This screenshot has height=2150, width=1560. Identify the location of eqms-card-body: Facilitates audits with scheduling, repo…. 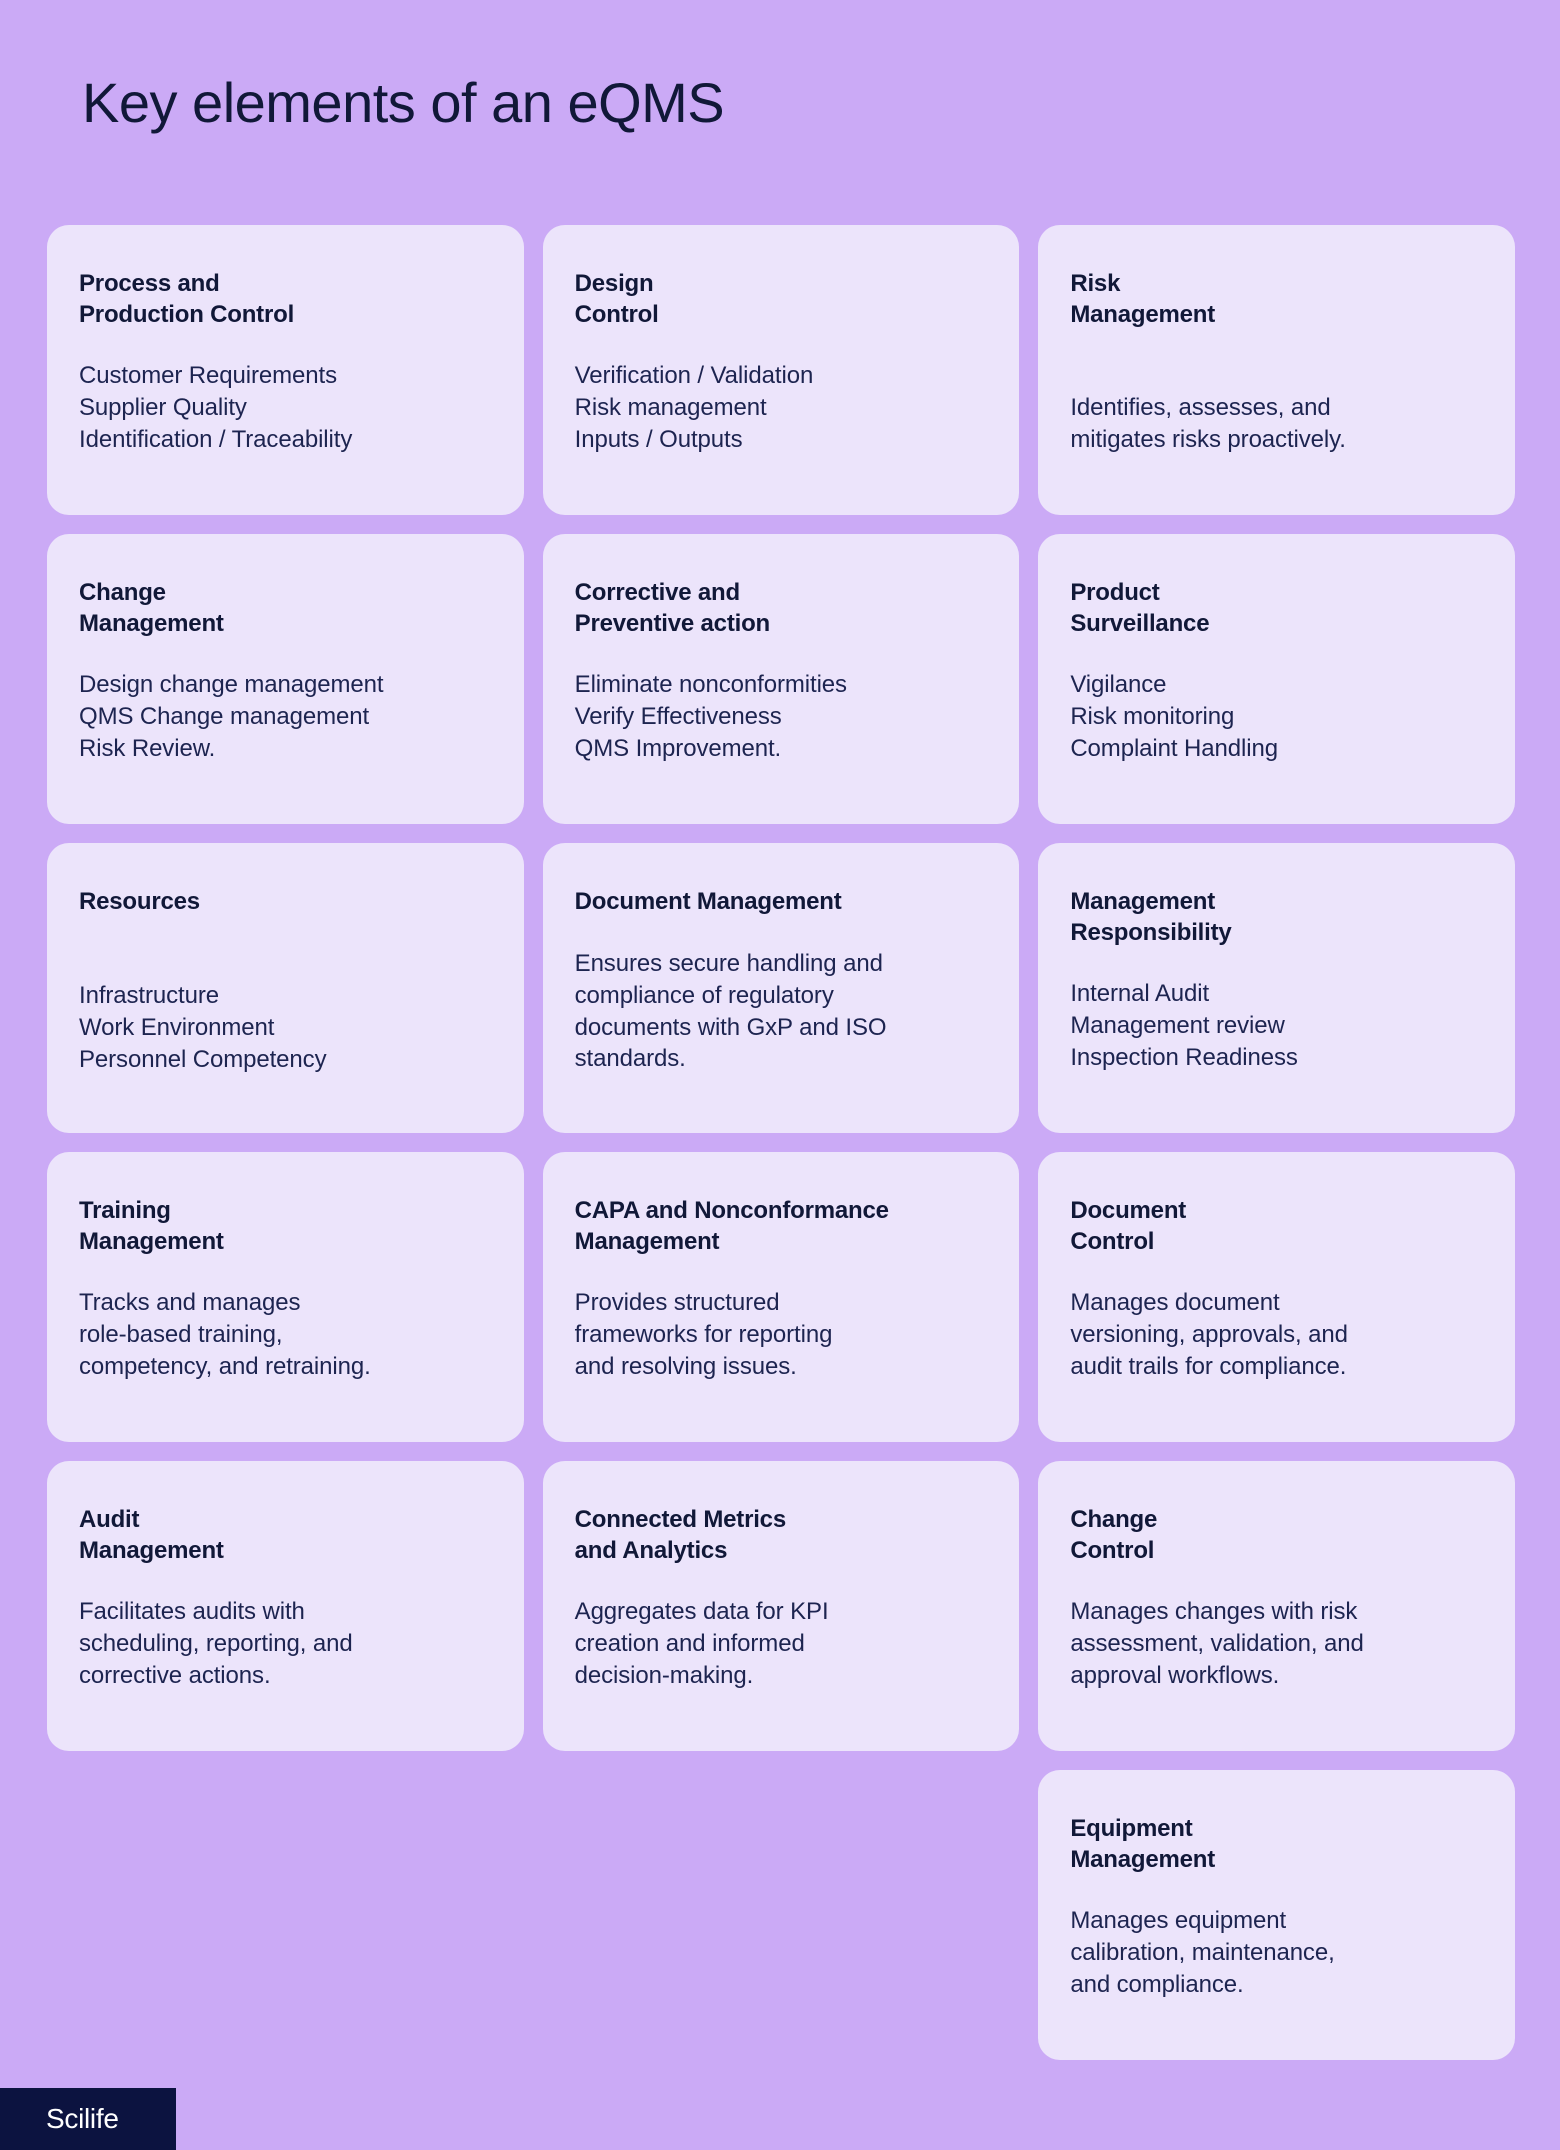
(216, 1644).